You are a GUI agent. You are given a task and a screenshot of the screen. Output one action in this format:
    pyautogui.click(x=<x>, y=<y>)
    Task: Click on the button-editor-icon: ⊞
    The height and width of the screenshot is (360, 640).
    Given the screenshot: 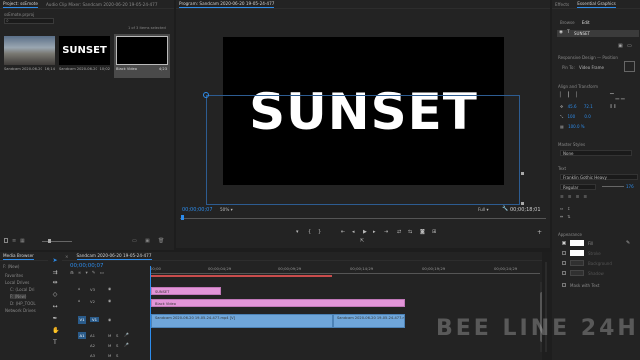 What is the action you would take?
    pyautogui.click(x=434, y=232)
    